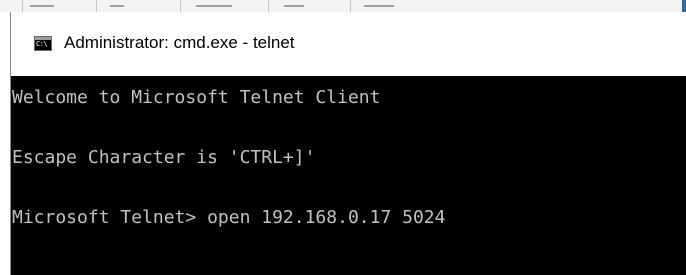 This screenshot has width=686, height=275. Describe the element at coordinates (196, 97) in the screenshot. I see `console-line-welcome: Welcome to Microsoft Telnet Client` at that location.